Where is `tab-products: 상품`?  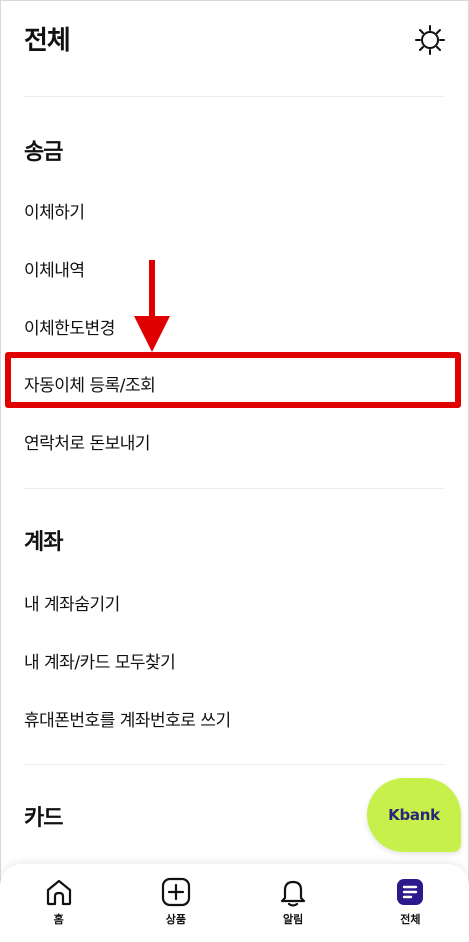
tab-products: 상품 is located at coordinates (175, 903).